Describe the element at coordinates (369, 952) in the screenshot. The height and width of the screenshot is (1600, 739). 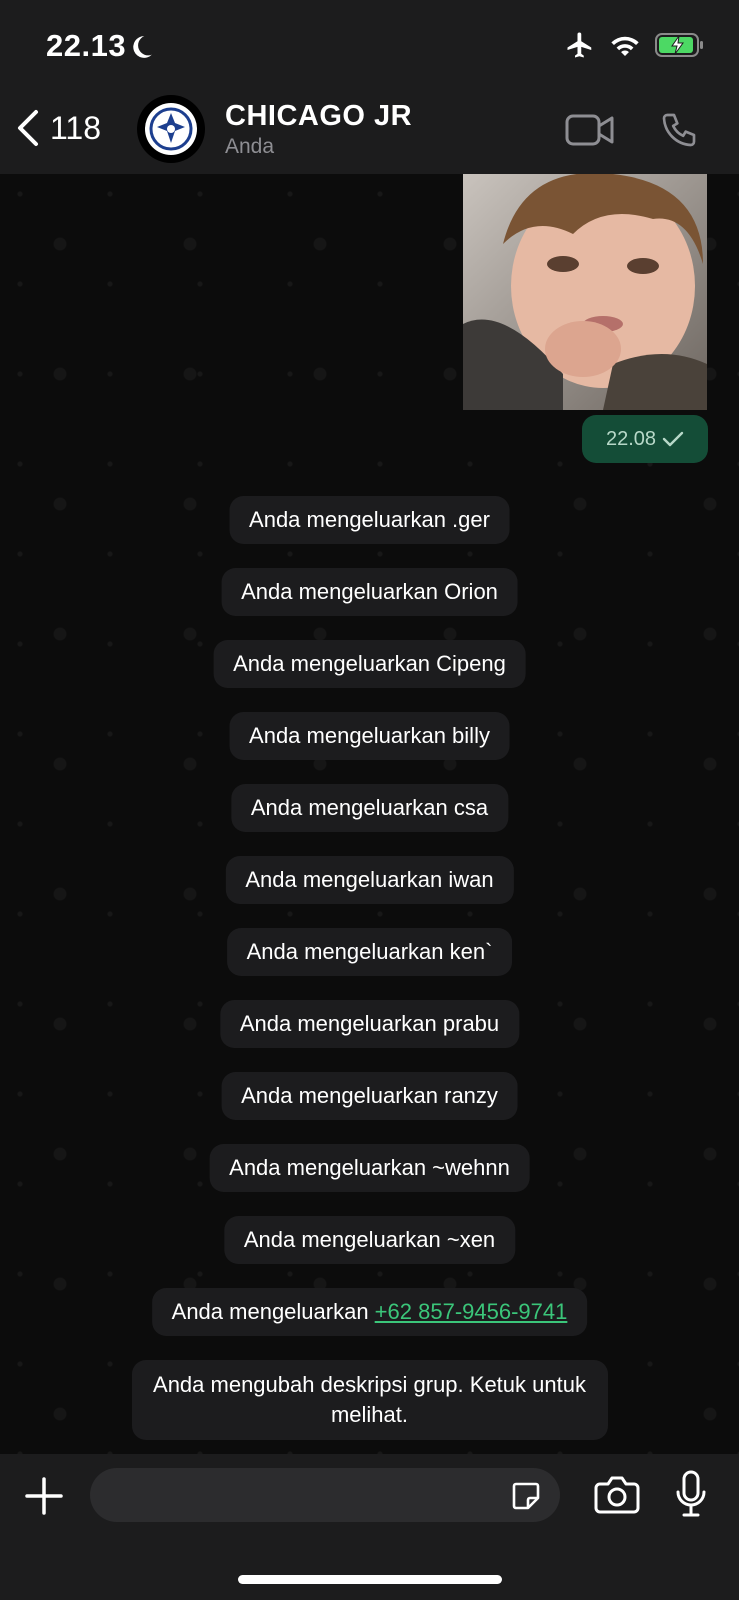
I see `system-message: Anda mengeluarkan ken`` at that location.